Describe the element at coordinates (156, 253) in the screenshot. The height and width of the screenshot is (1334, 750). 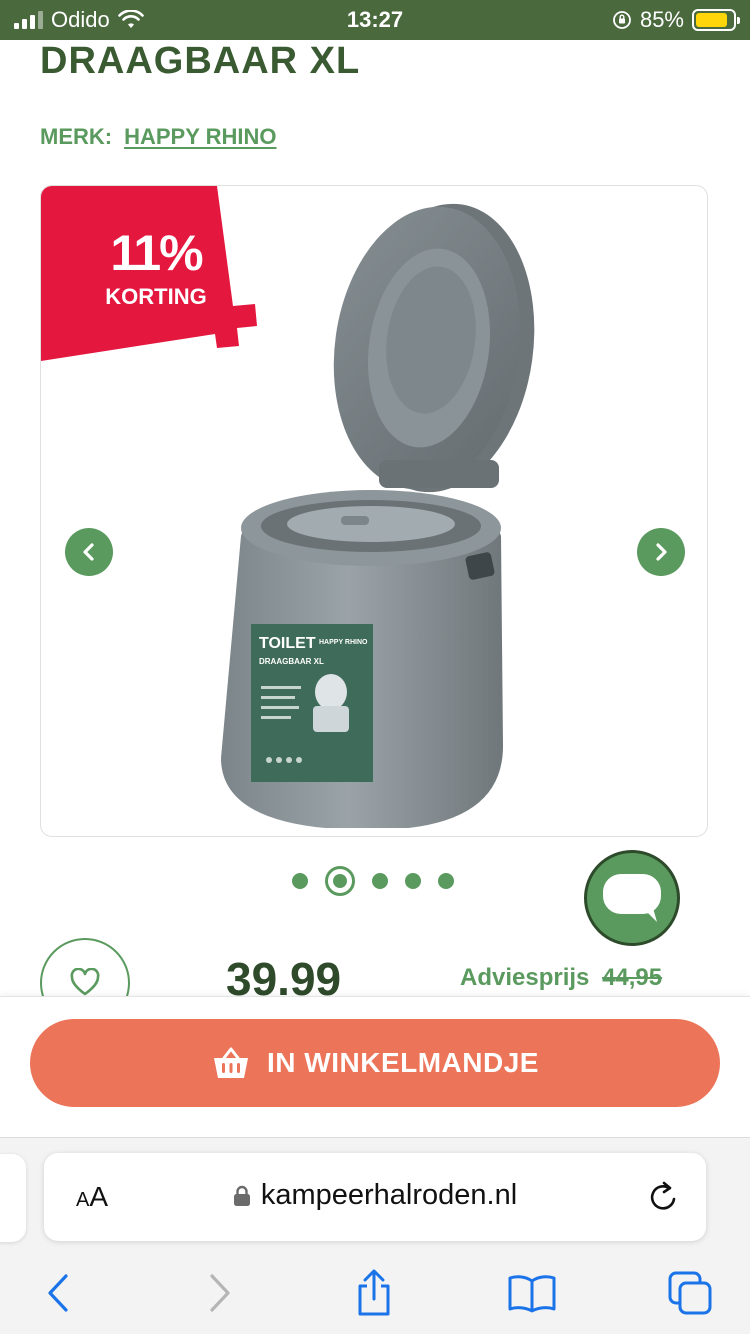
I see `discount-percent: 11%` at that location.